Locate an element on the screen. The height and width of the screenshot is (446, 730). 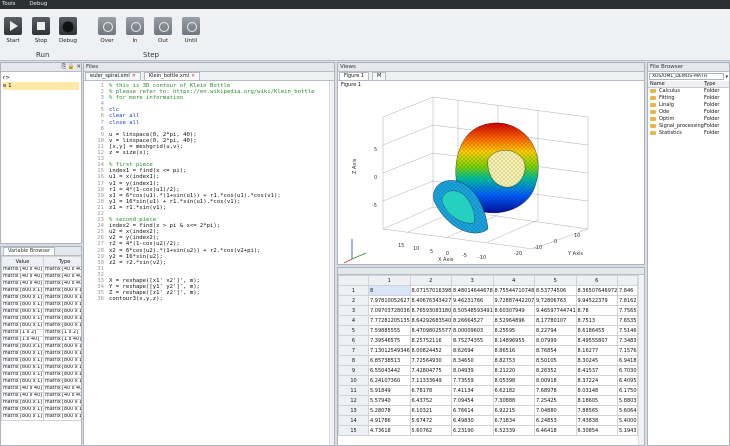
column-header: 1 is located at coordinates (389, 280).